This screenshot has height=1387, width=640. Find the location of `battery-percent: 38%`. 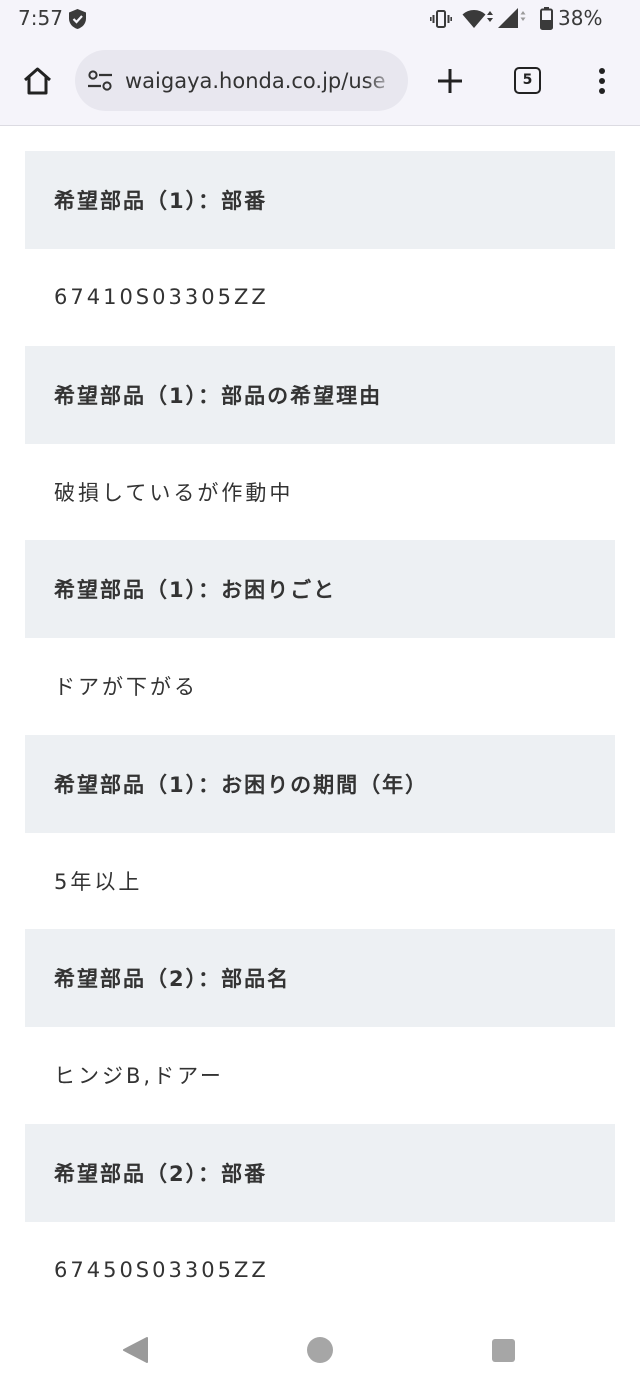

battery-percent: 38% is located at coordinates (580, 18).